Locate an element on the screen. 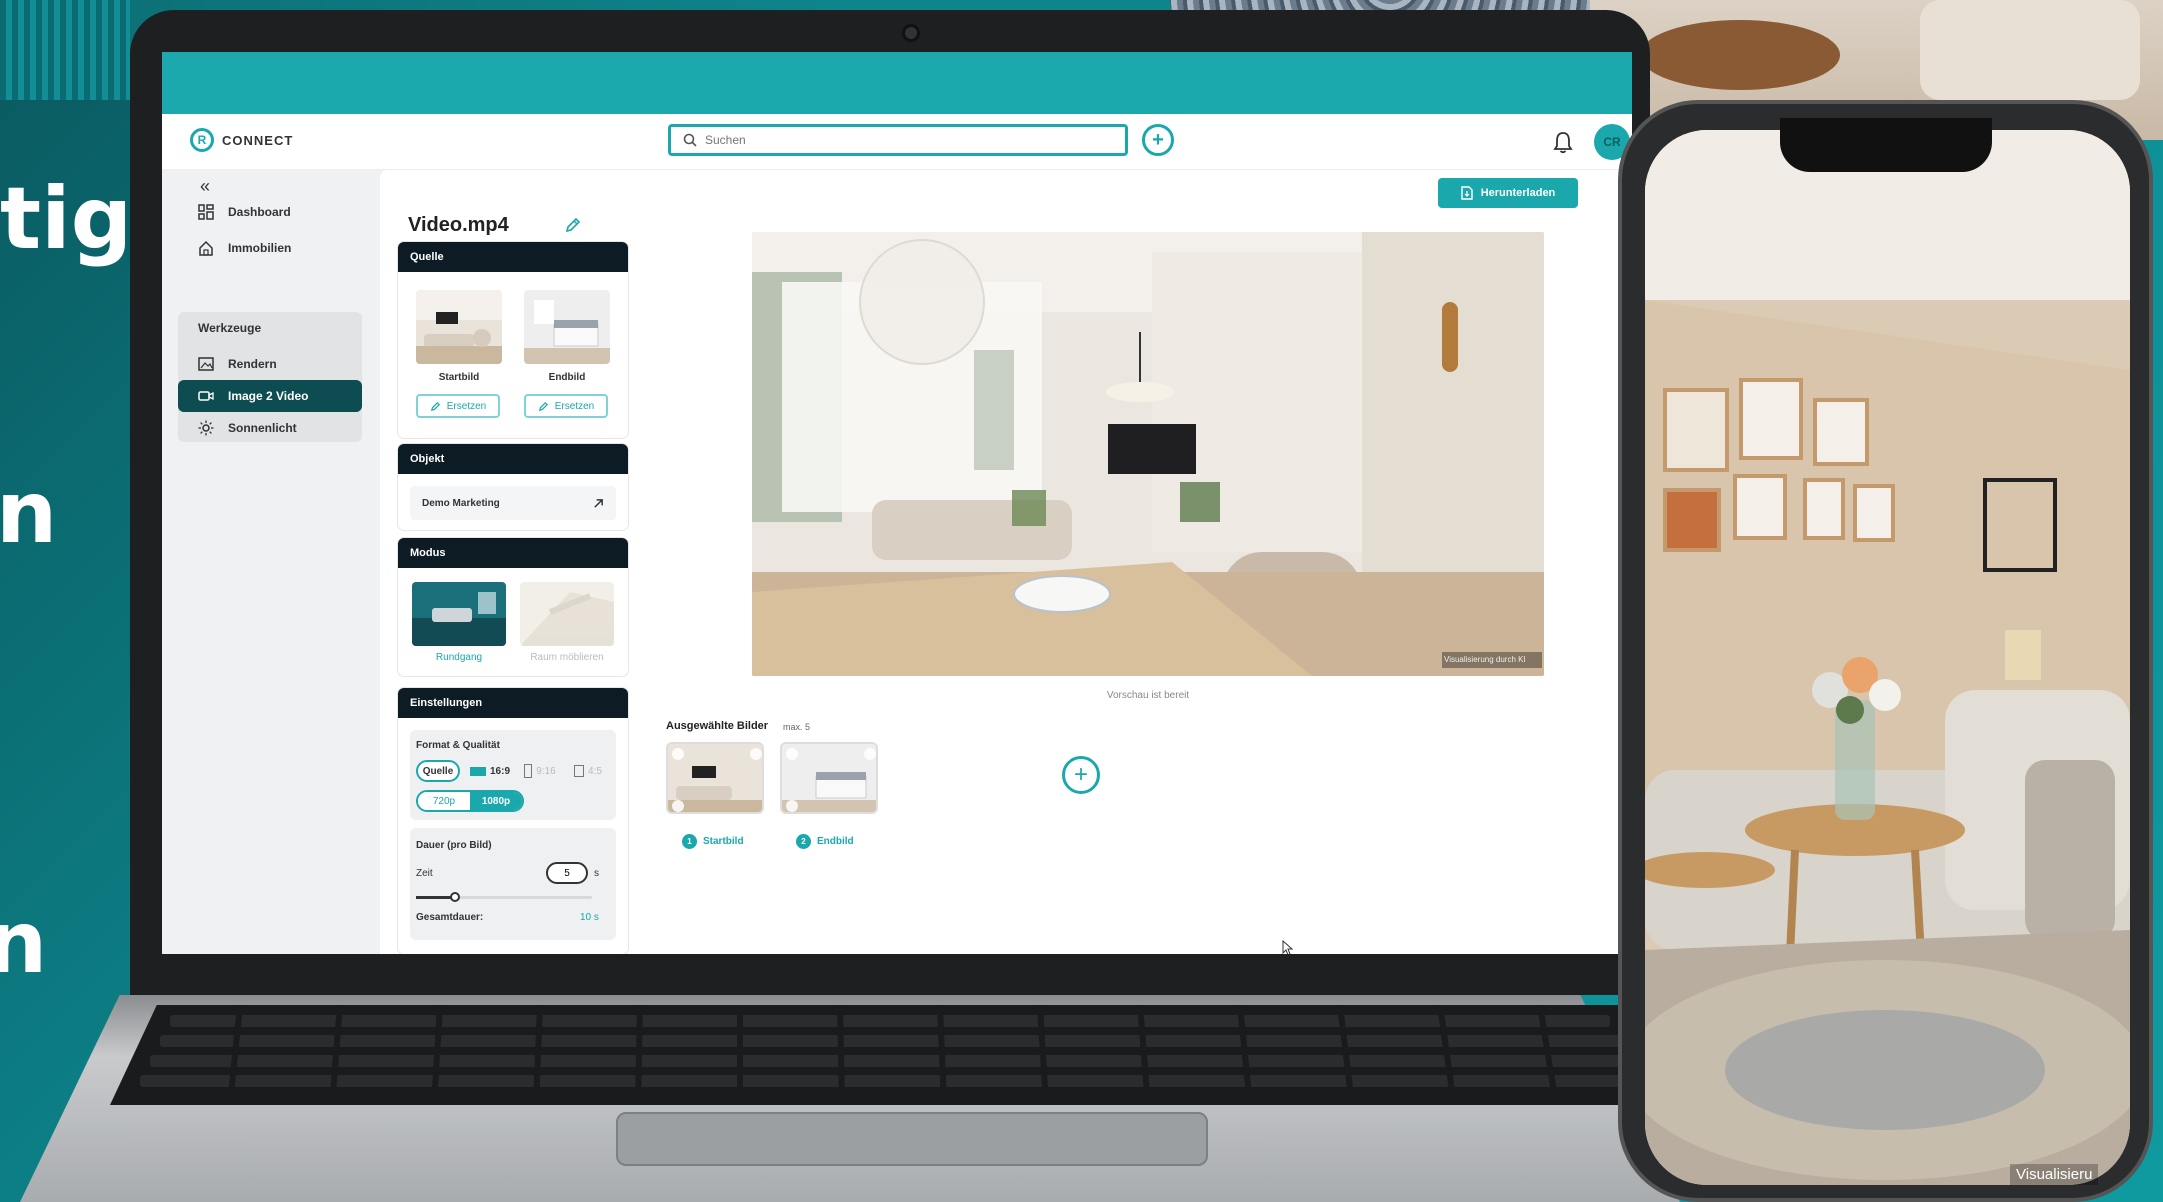  total-duration-value: 10 s is located at coordinates (589, 917).